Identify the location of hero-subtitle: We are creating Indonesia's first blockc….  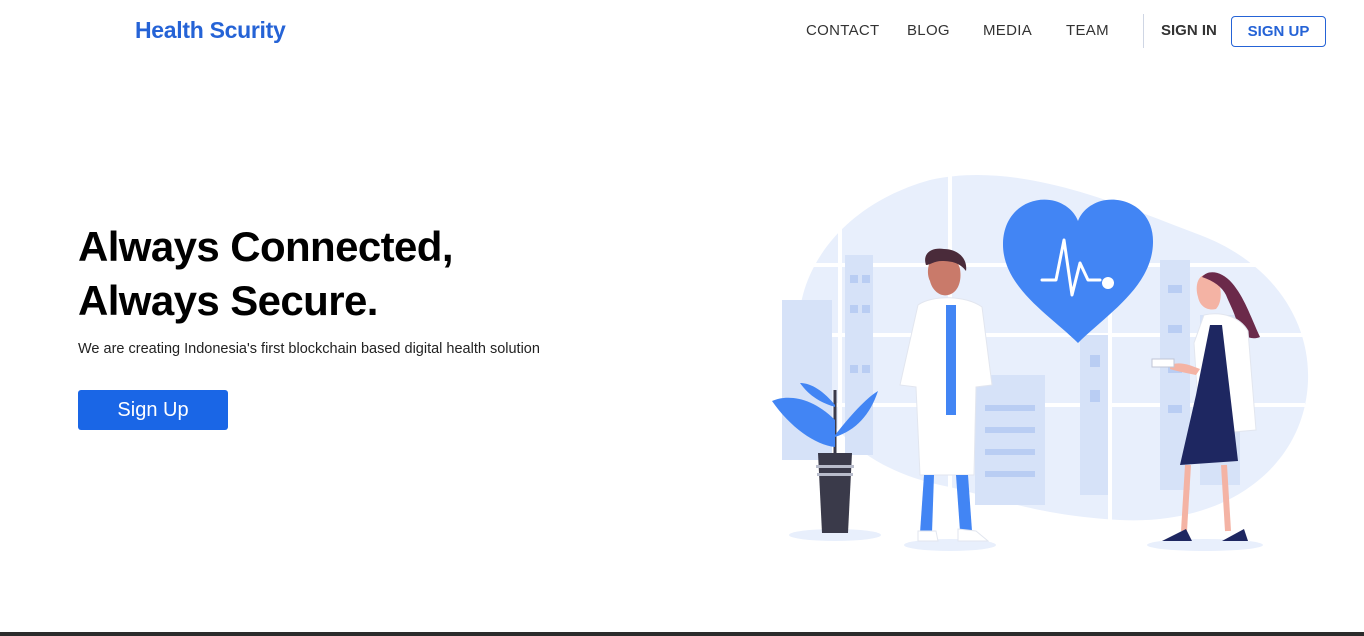
(309, 349).